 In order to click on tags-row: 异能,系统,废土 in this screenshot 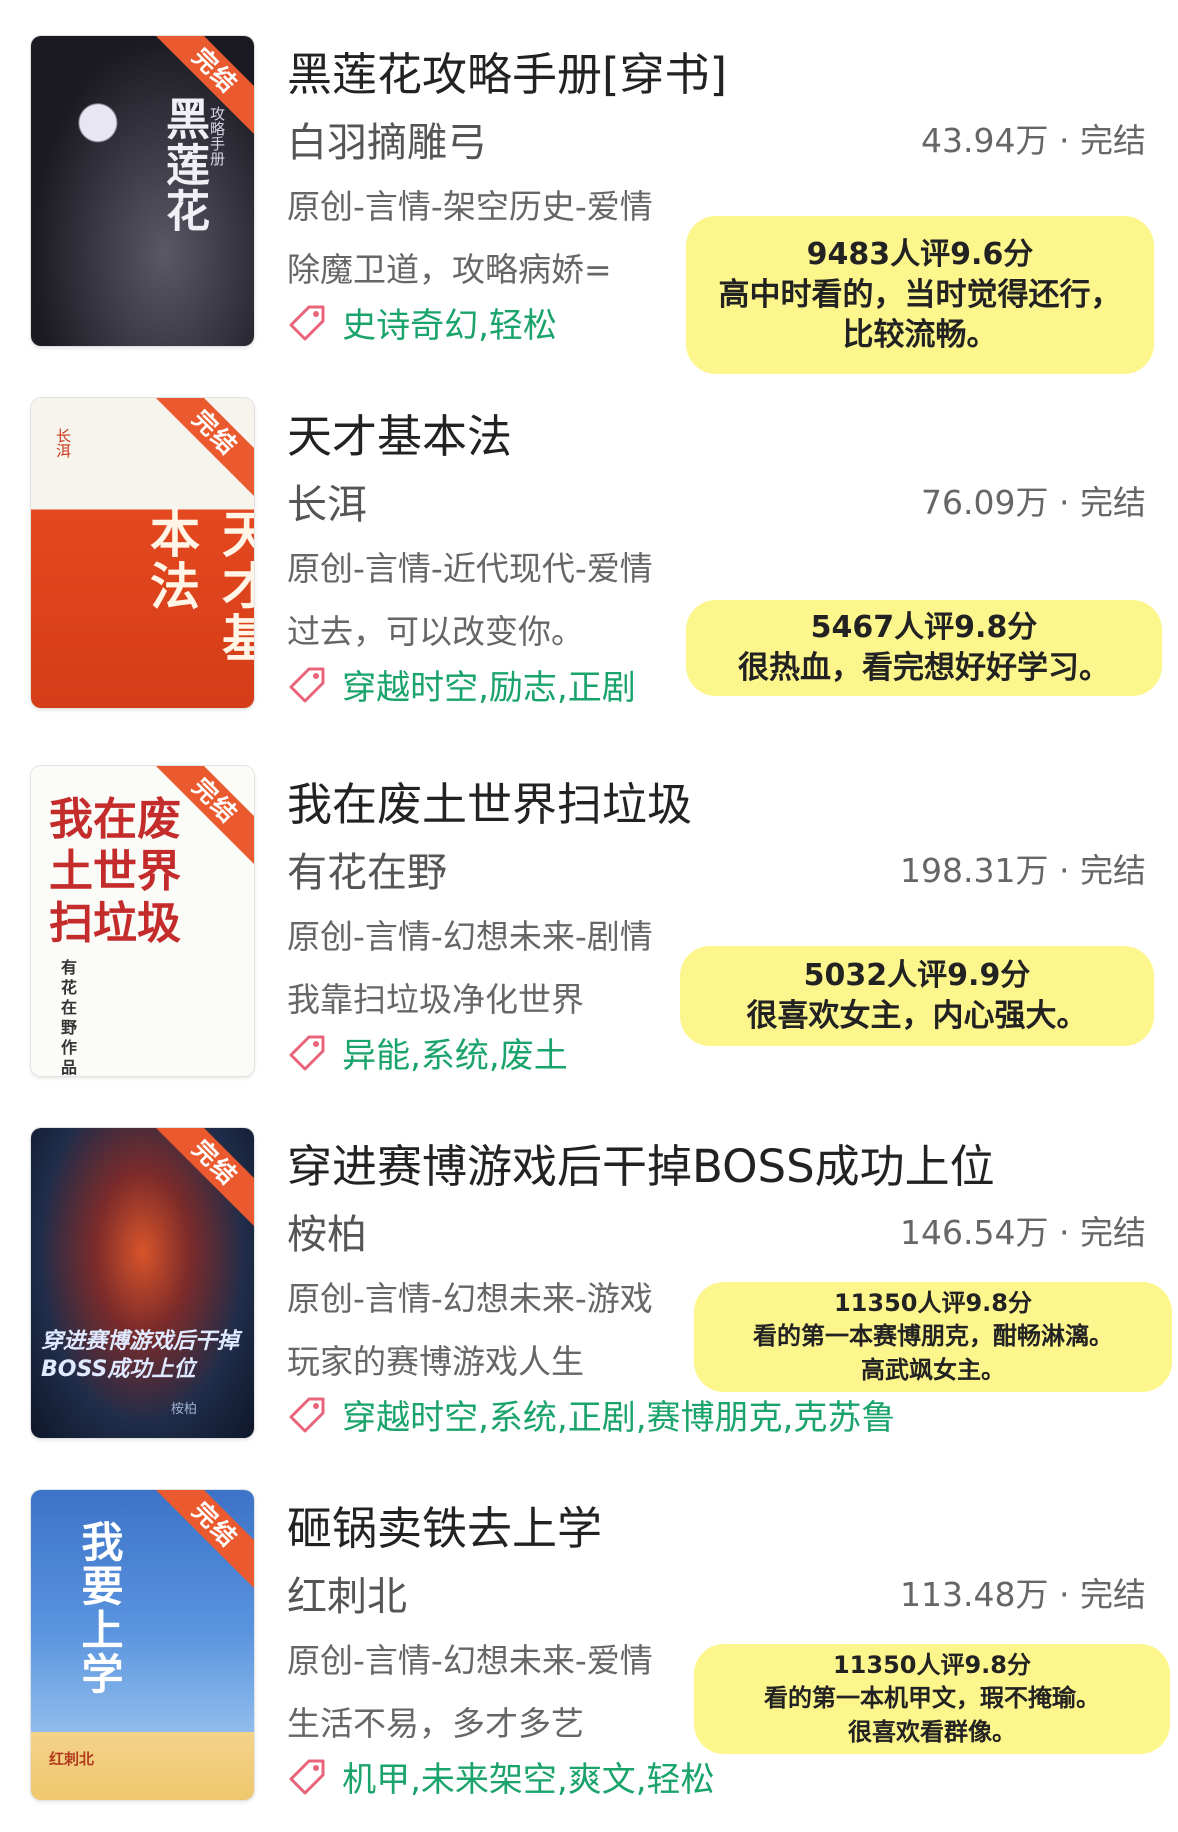, I will do `click(427, 1053)`.